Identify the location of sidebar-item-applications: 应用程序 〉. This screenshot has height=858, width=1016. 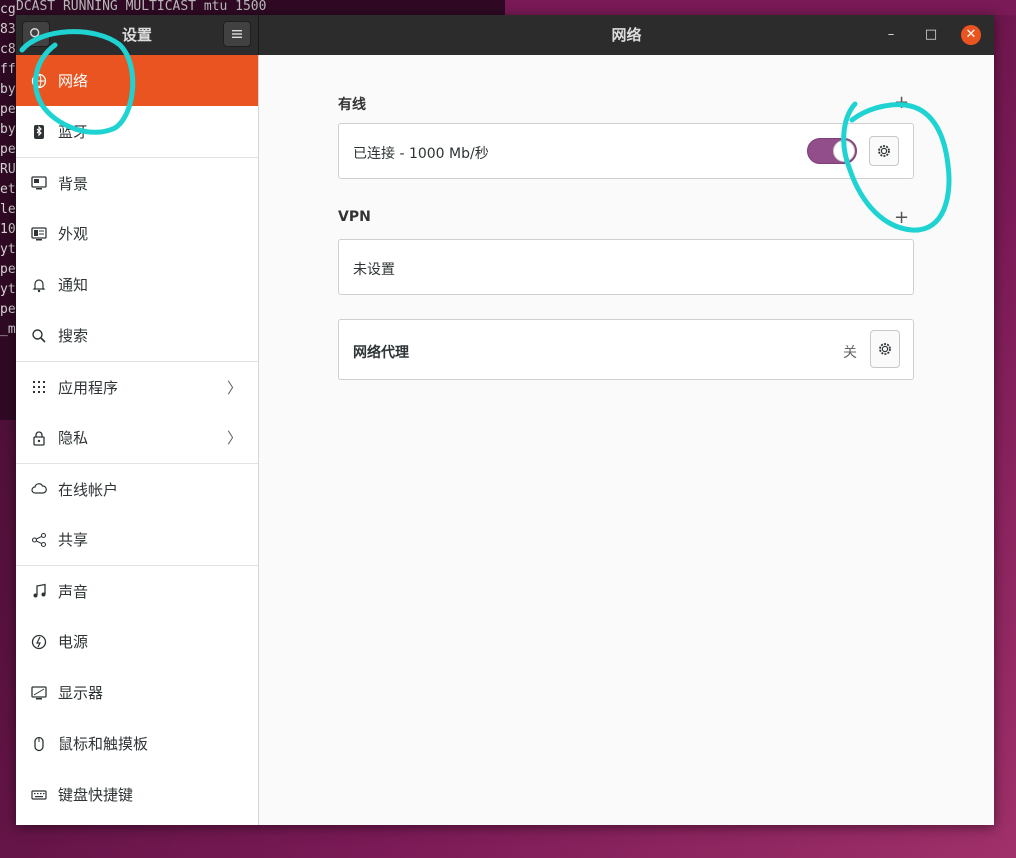
(137, 386).